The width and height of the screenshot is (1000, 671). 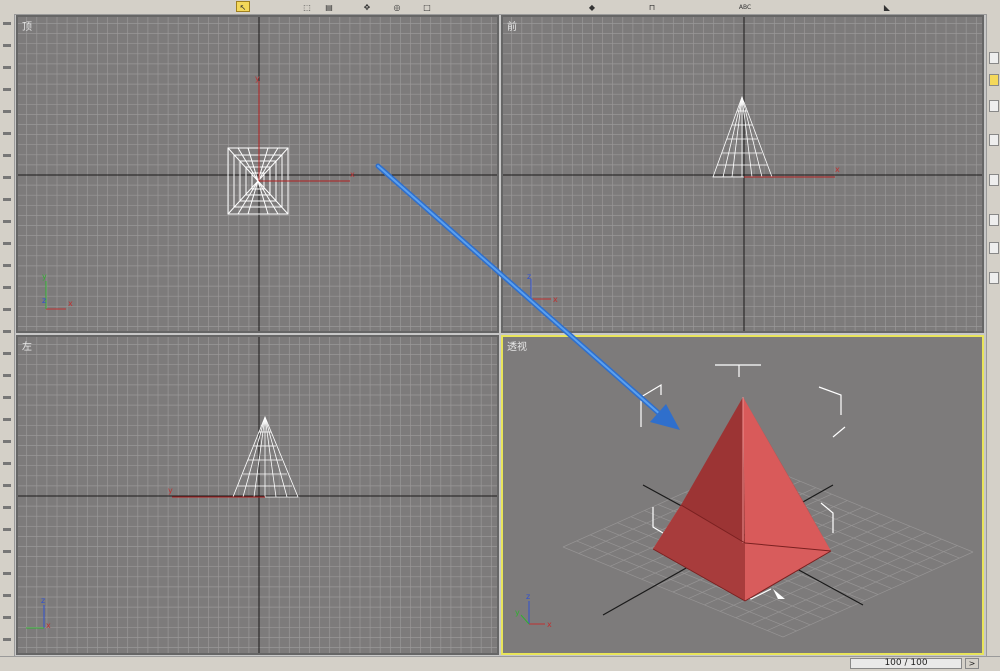 I want to click on move-tool-icon: ✥, so click(x=367, y=6).